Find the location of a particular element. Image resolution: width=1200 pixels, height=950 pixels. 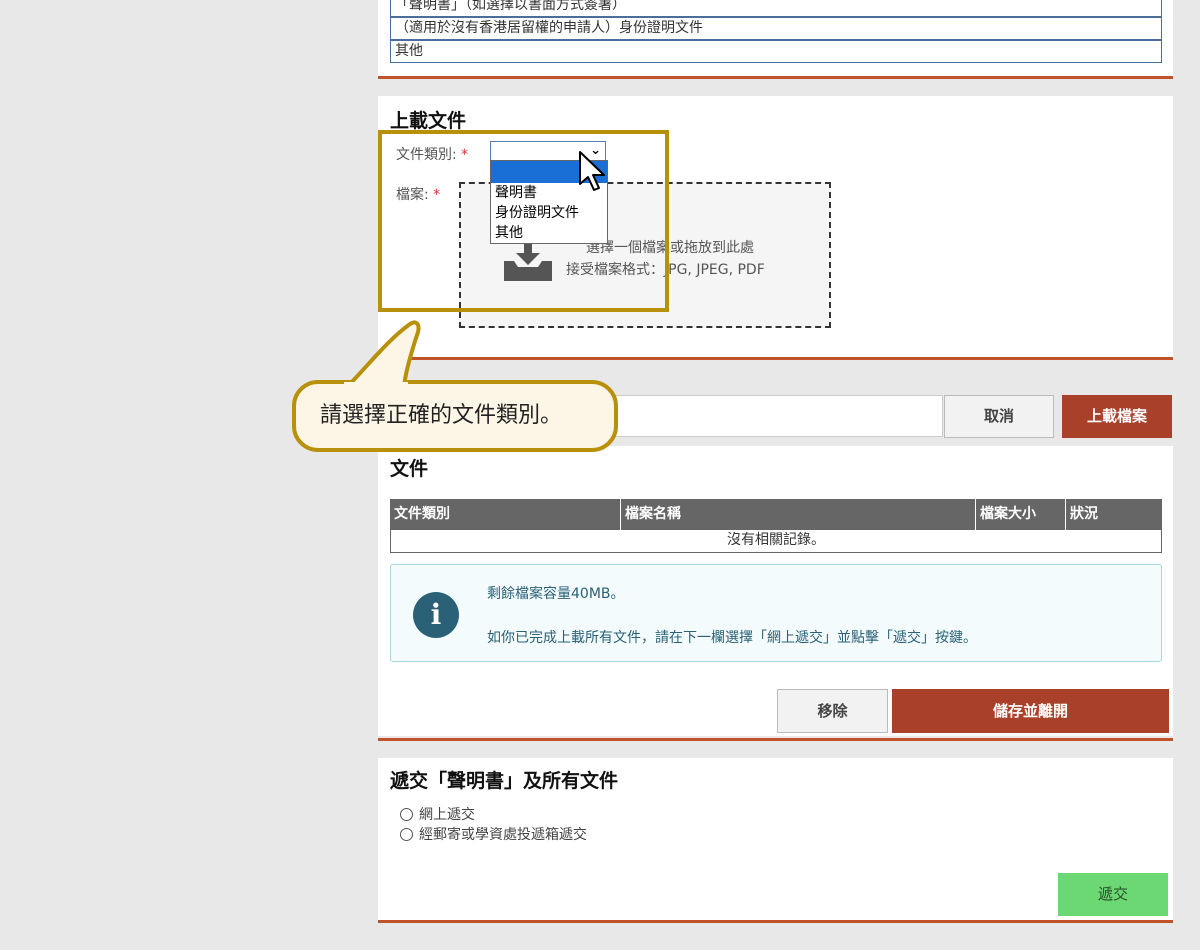

upload-section-title: 上載文件 is located at coordinates (428, 121).